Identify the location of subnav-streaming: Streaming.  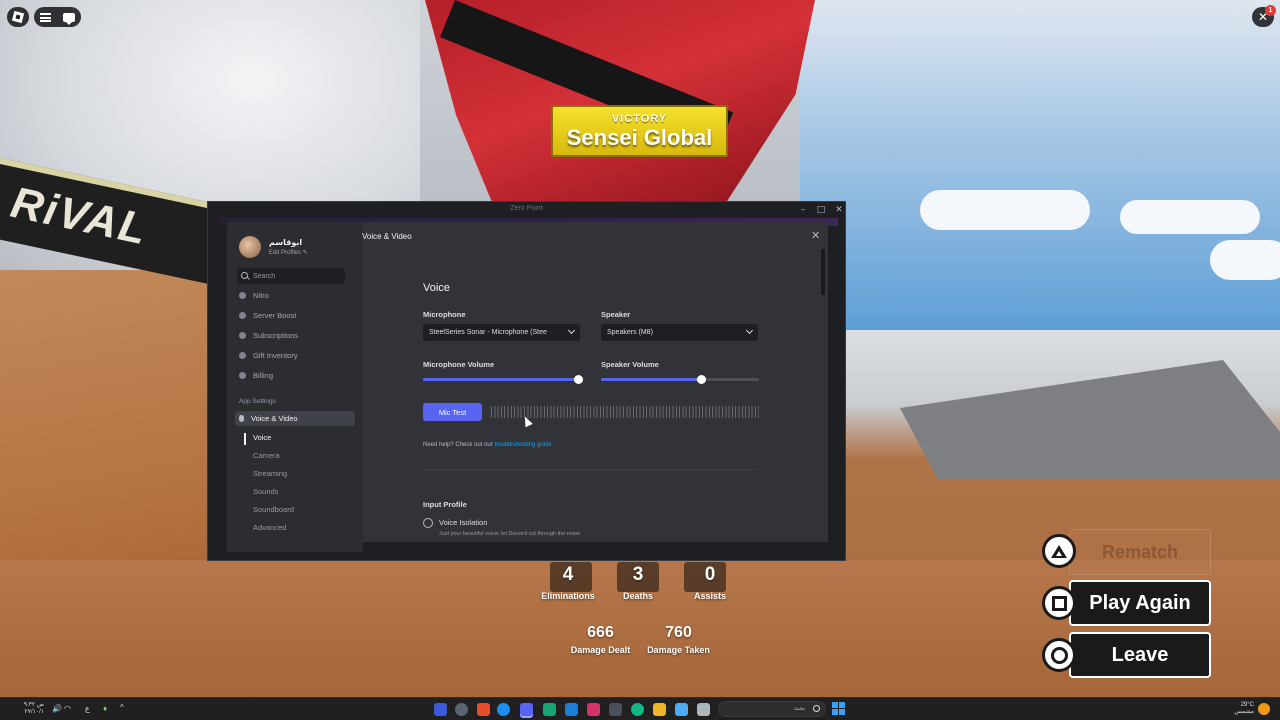
(270, 473).